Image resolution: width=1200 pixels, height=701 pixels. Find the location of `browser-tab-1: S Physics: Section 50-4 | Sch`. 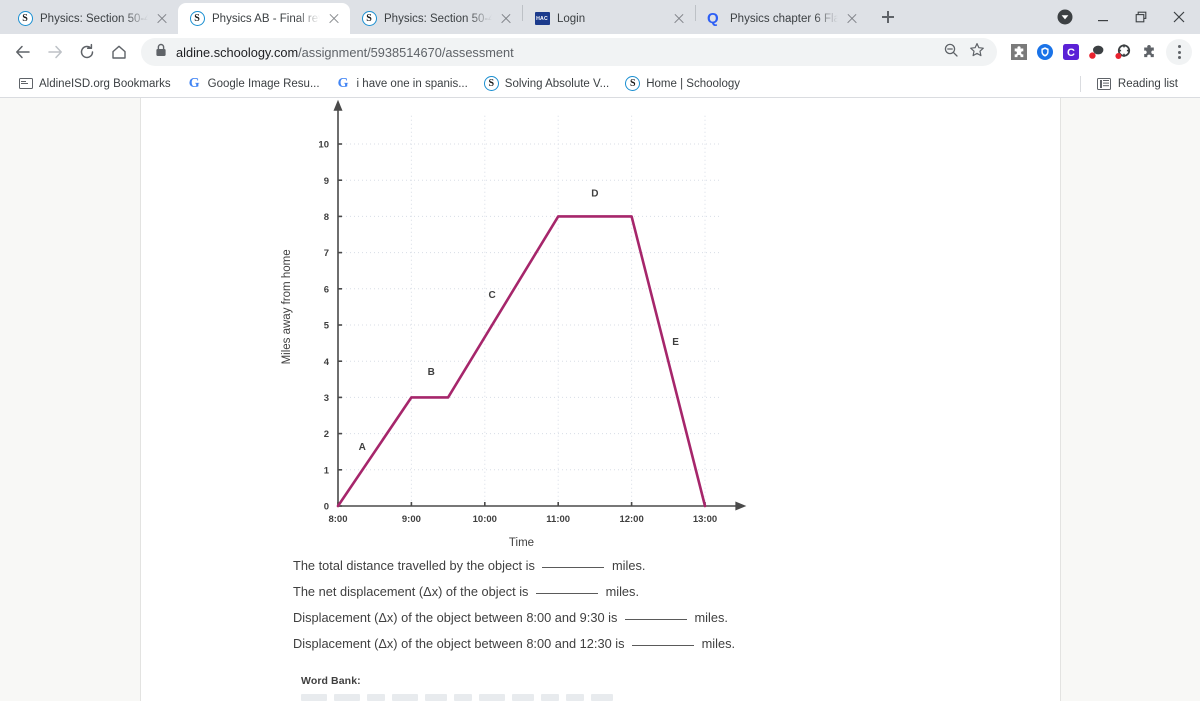

browser-tab-1: S Physics: Section 50-4 | Sch is located at coordinates (92, 18).